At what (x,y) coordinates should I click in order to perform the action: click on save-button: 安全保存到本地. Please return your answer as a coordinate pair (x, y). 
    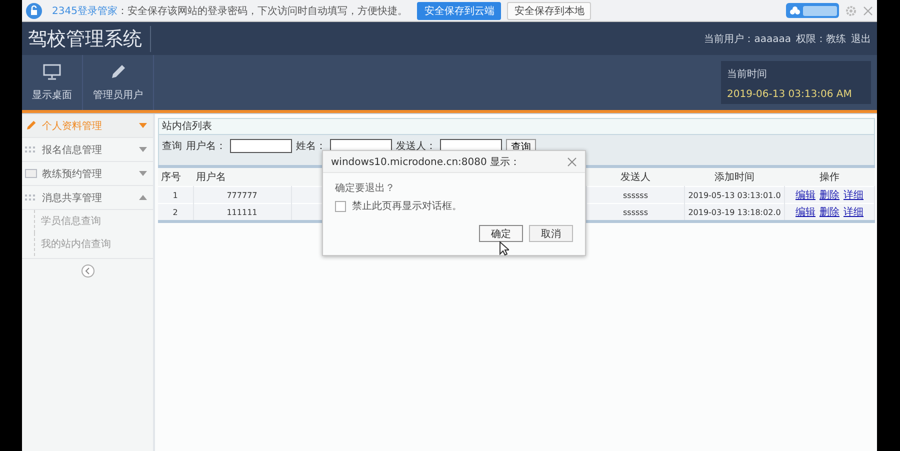
    Looking at the image, I should click on (549, 11).